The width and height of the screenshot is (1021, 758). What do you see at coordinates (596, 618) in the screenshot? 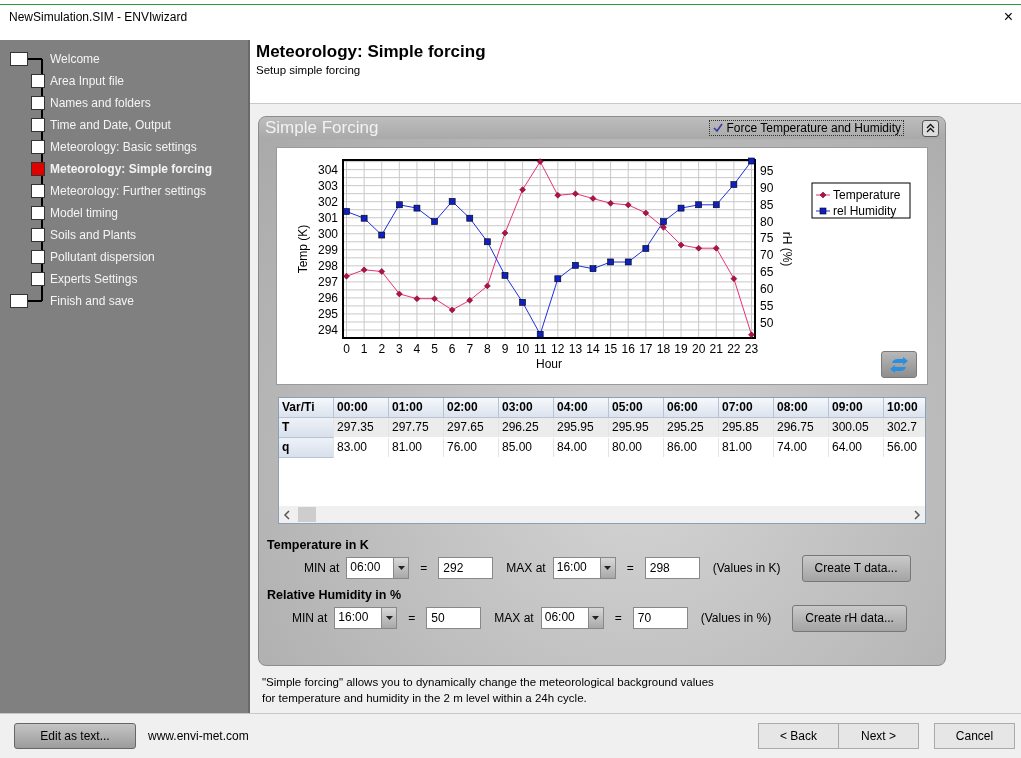
I see `dropdown-arrow-icon` at bounding box center [596, 618].